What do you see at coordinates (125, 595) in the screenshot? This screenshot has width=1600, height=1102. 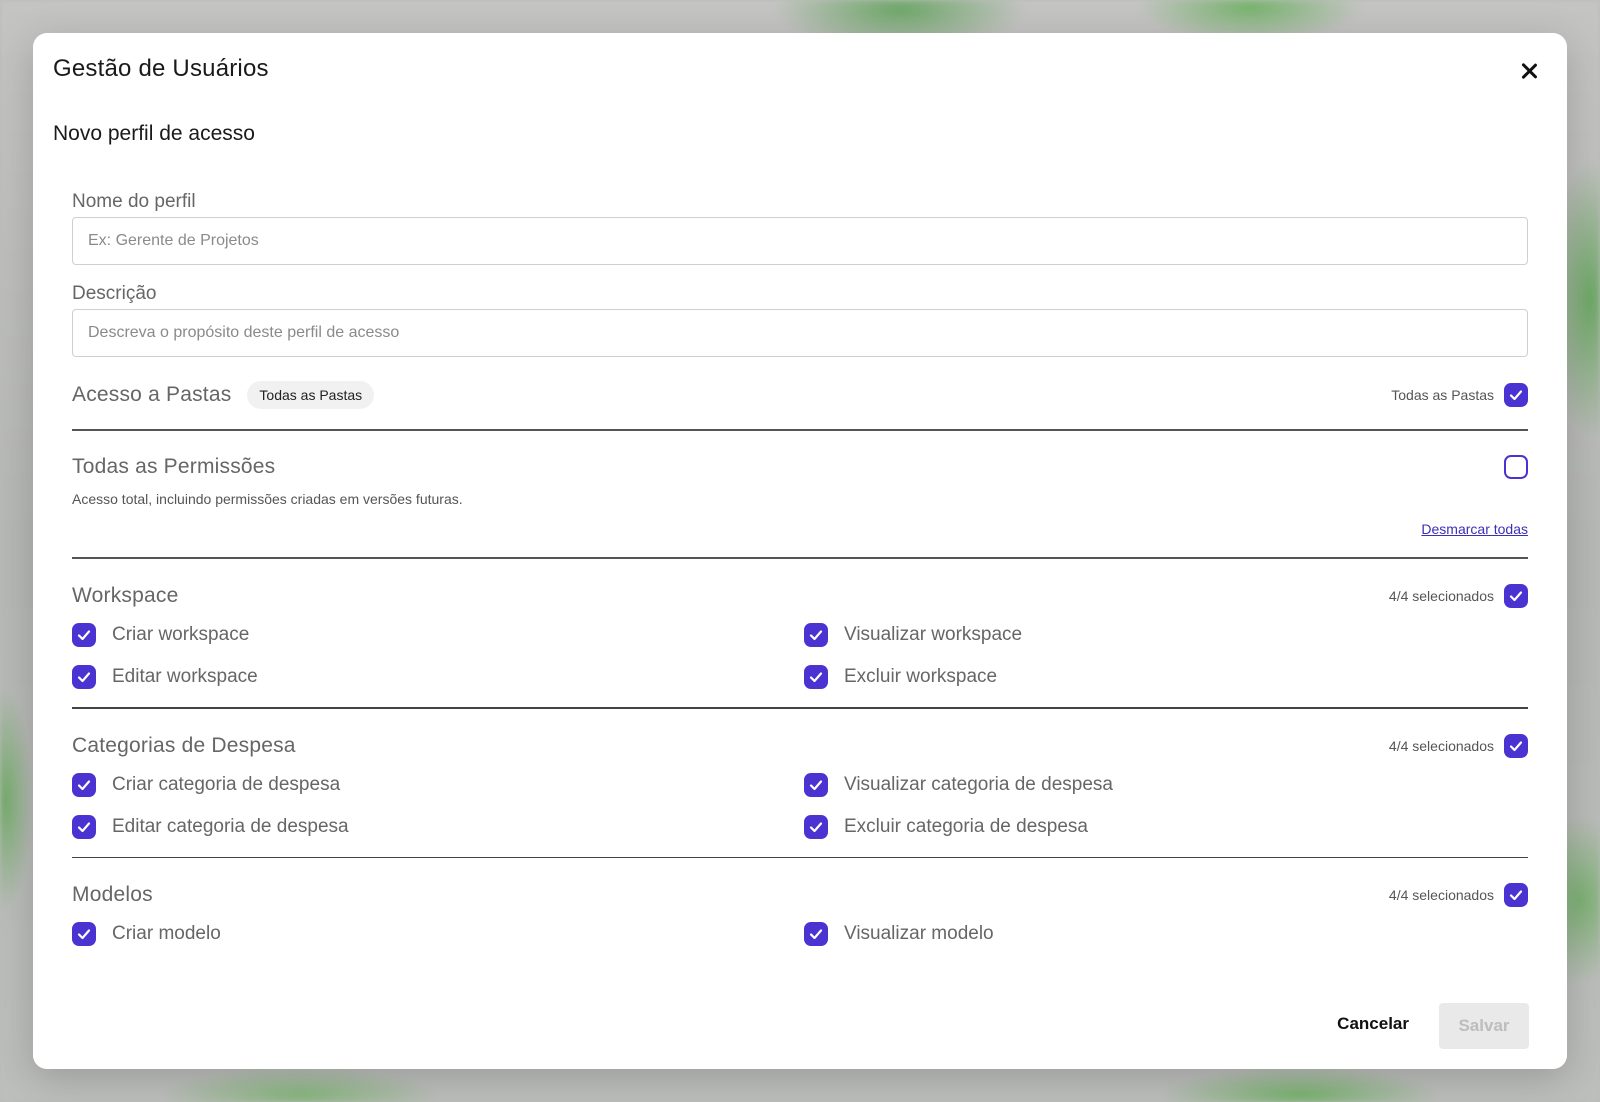 I see `group-title: Workspace` at bounding box center [125, 595].